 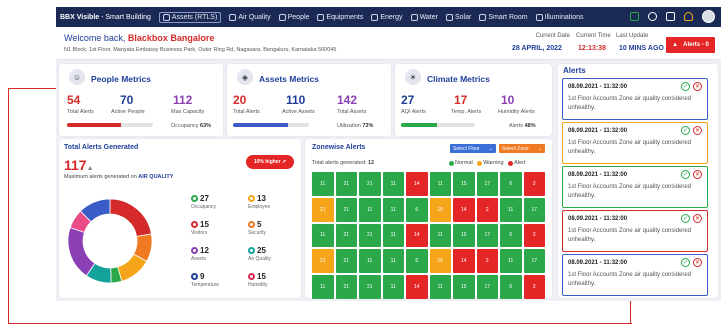 What do you see at coordinates (261, 125) in the screenshot?
I see `utilization-bar-fill` at bounding box center [261, 125].